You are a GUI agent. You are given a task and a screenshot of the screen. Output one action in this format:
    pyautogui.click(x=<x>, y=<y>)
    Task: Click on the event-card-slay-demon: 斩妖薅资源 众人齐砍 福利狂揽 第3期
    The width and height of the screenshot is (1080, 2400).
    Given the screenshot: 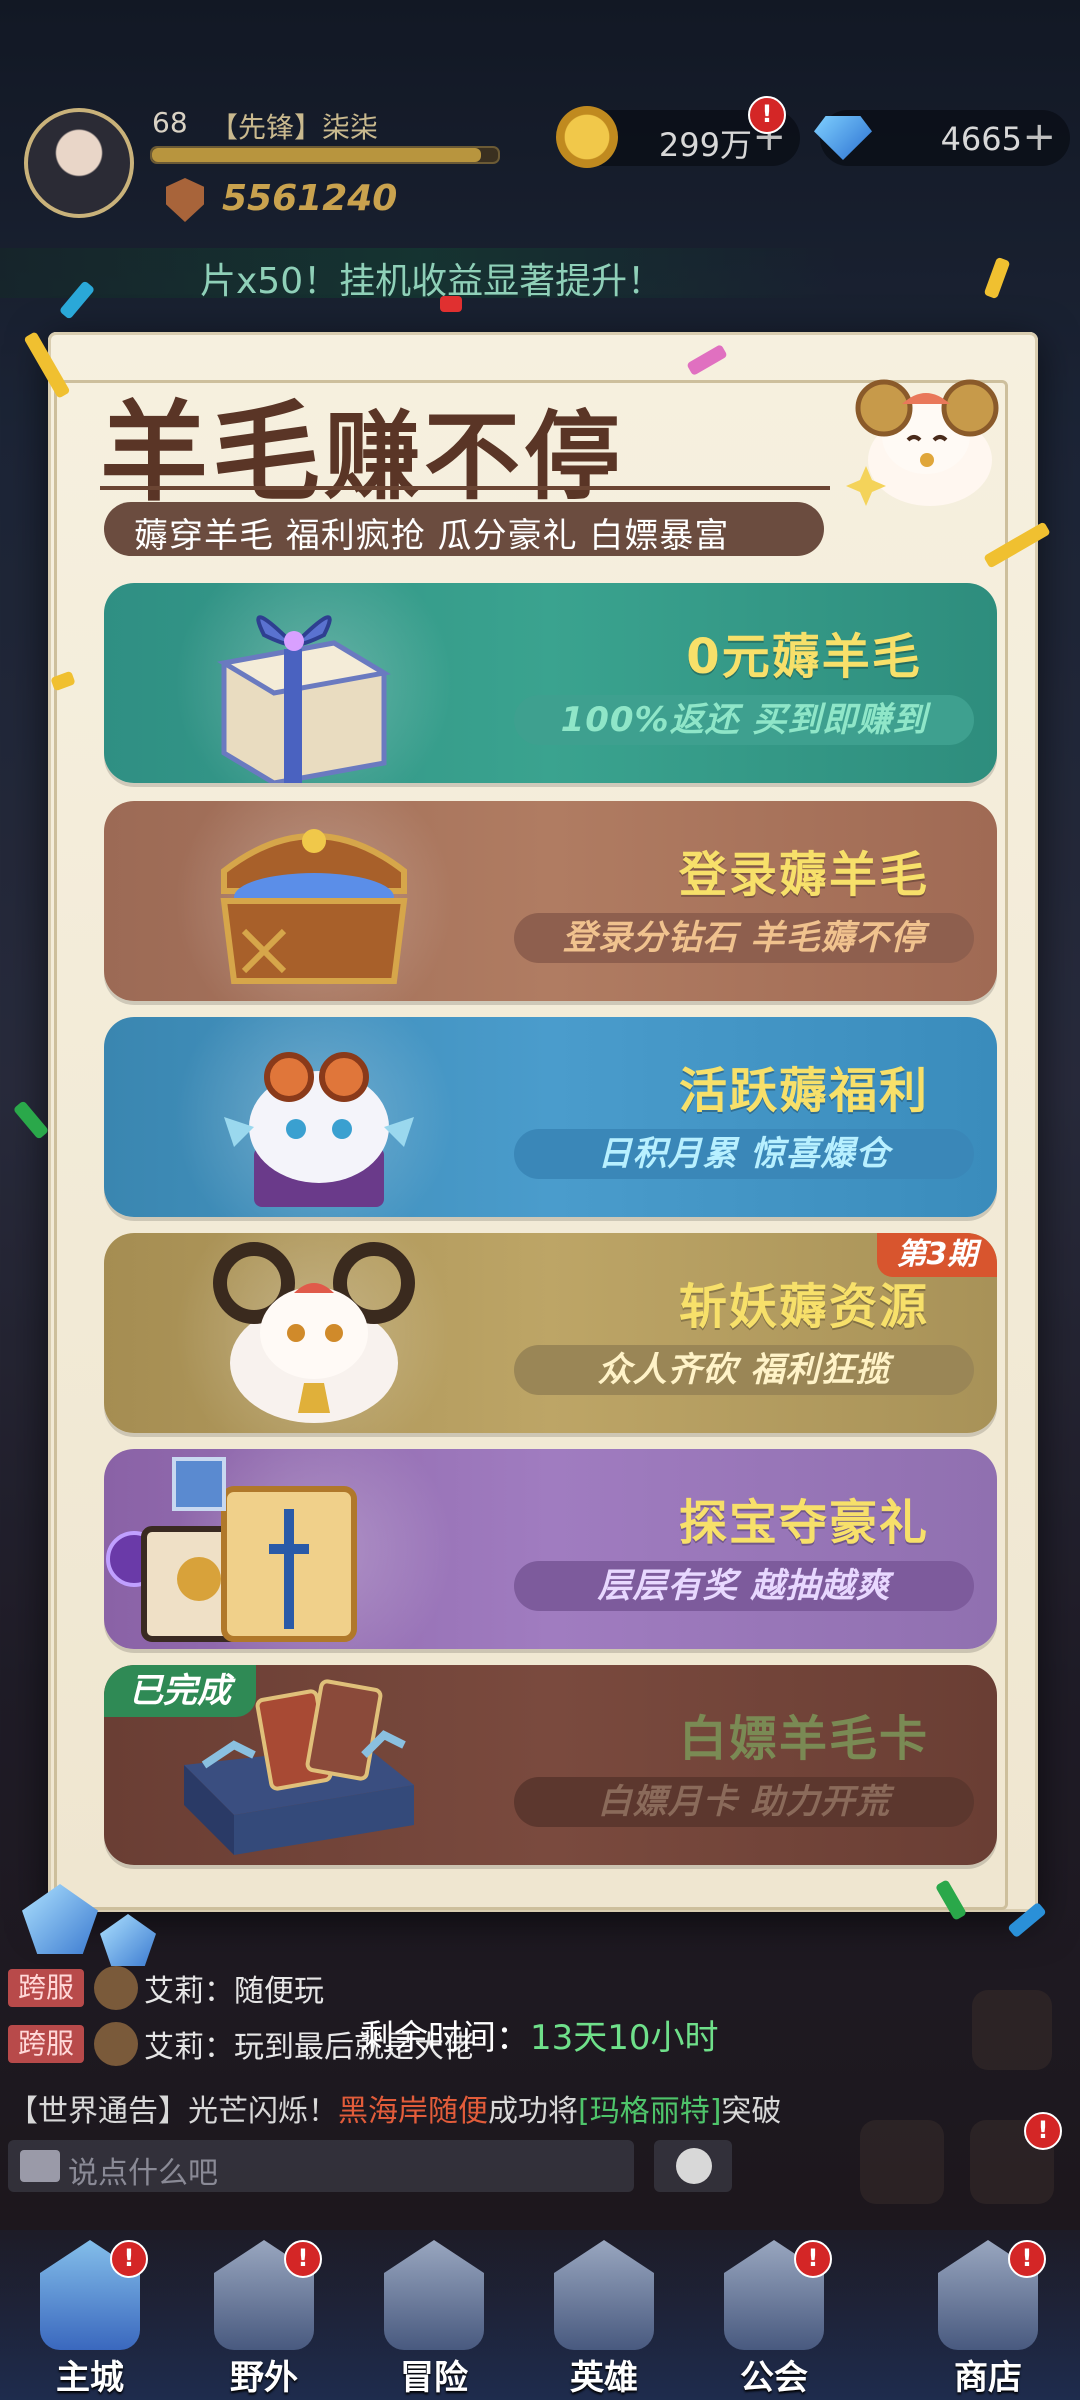 What is the action you would take?
    pyautogui.click(x=550, y=1333)
    